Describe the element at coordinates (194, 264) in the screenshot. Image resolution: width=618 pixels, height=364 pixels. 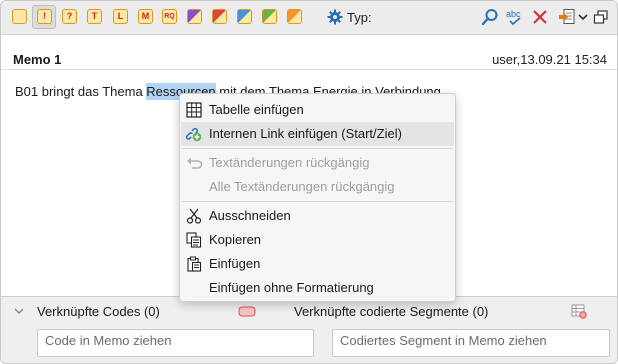
I see `paste-icon` at that location.